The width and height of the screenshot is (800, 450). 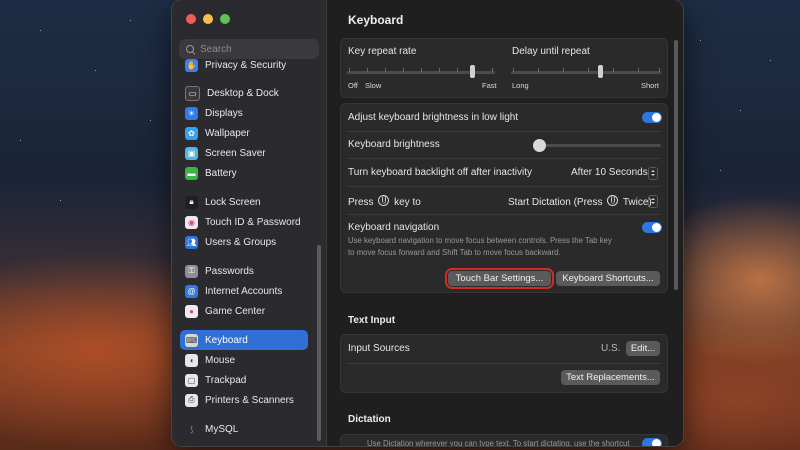 I want to click on backlight-off-value: After 10 Seconds, so click(x=609, y=172).